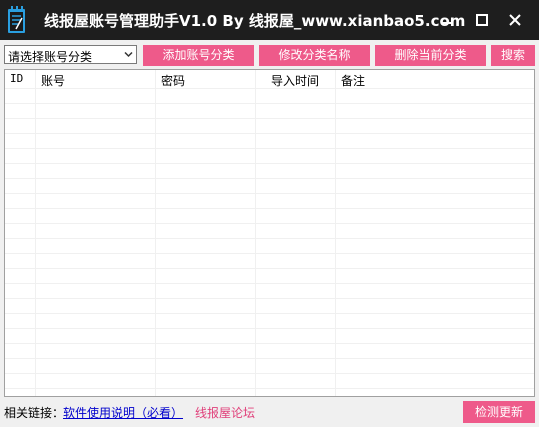  I want to click on column-header-id: ID, so click(16, 78).